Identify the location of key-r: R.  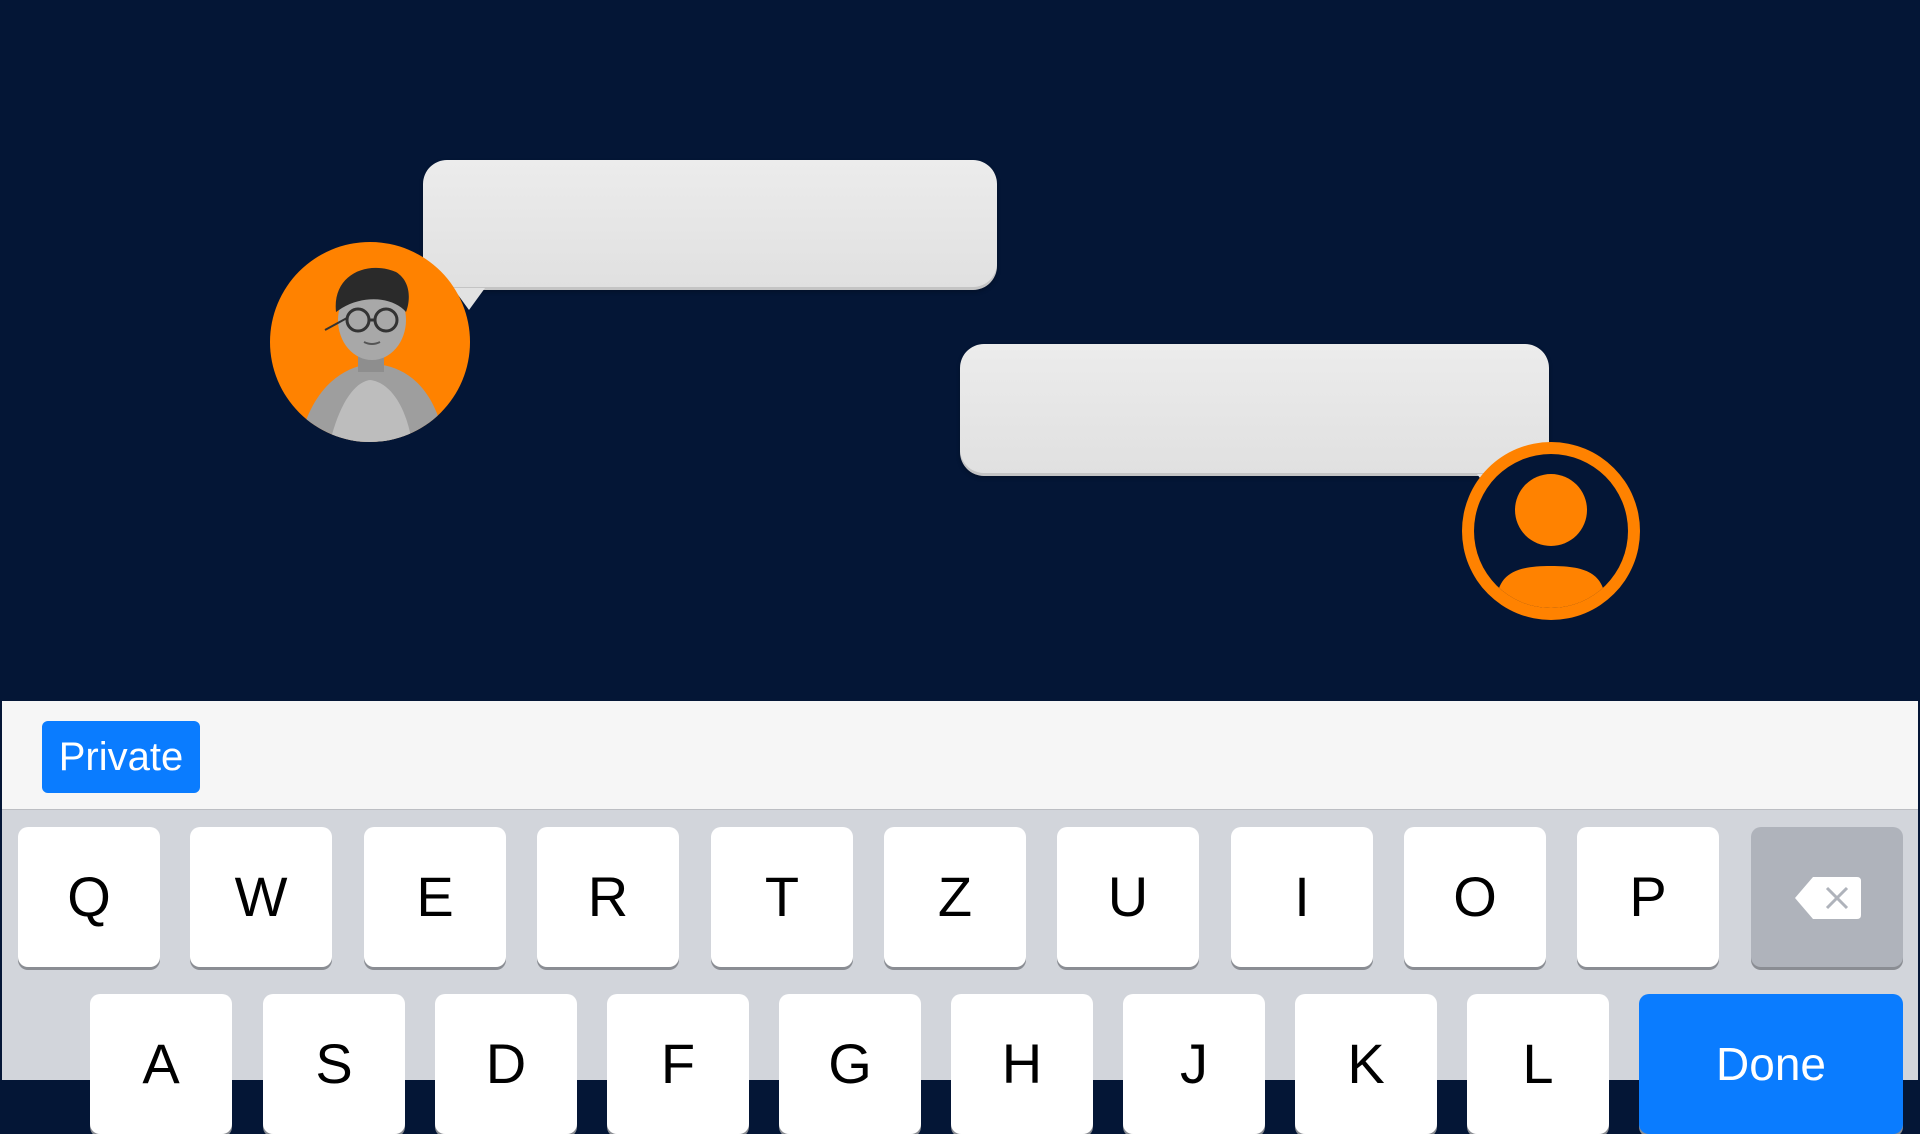
(608, 897).